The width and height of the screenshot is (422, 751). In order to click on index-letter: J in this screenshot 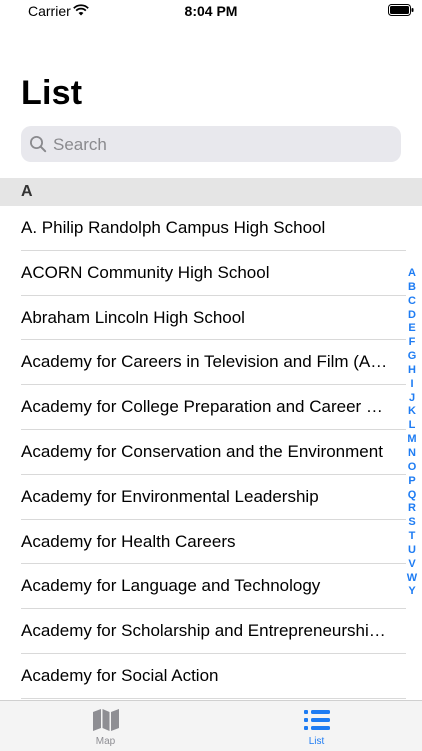, I will do `click(412, 399)`.